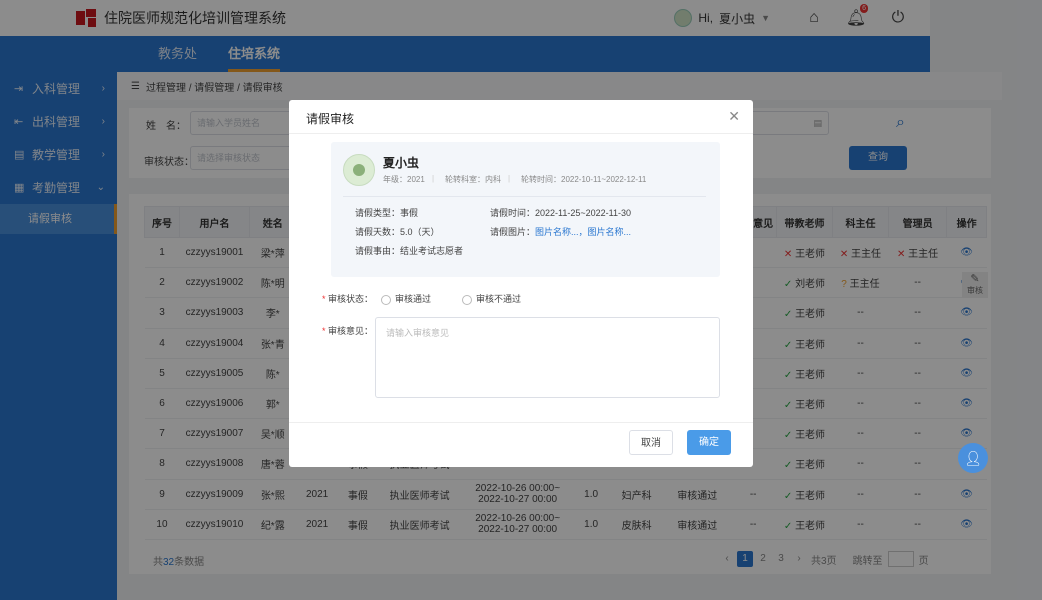 This screenshot has height=600, width=1042. What do you see at coordinates (709, 442) in the screenshot?
I see `confirm-button: 确定` at bounding box center [709, 442].